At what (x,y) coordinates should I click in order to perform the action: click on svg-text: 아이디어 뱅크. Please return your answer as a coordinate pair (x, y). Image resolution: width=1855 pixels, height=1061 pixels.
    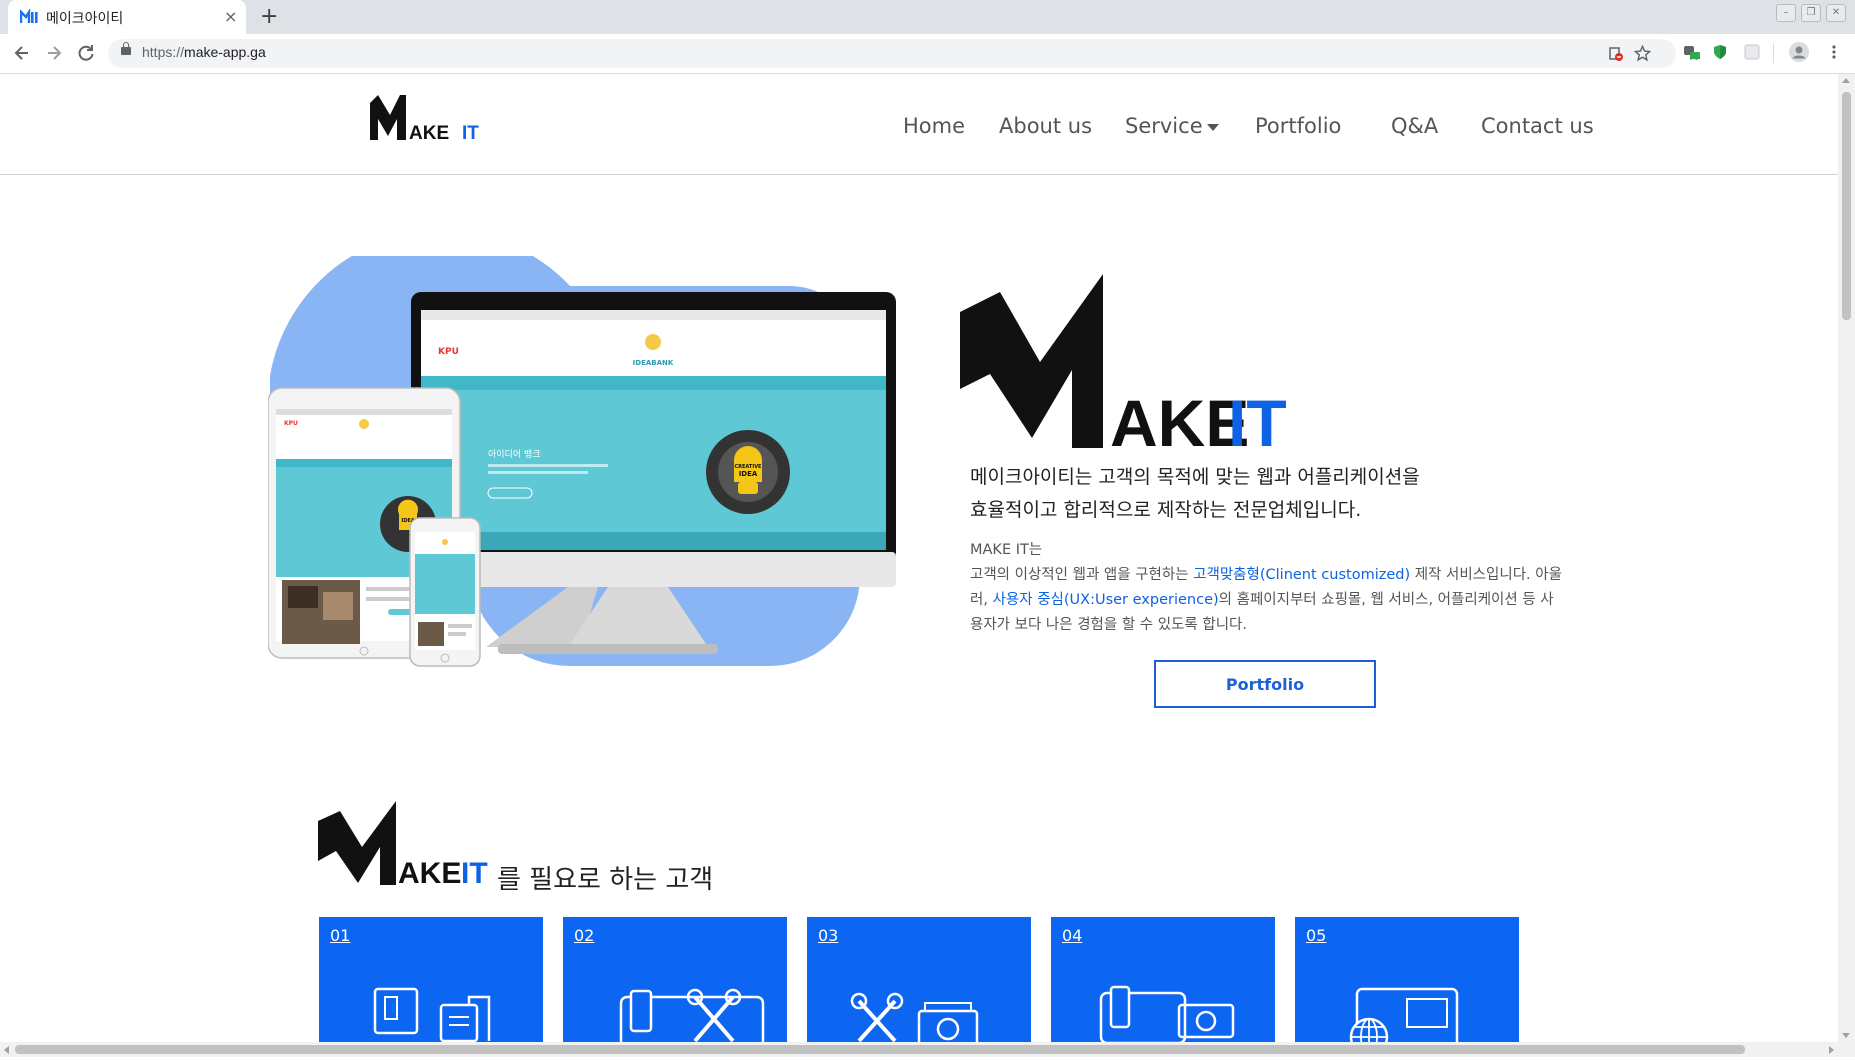
    Looking at the image, I should click on (514, 454).